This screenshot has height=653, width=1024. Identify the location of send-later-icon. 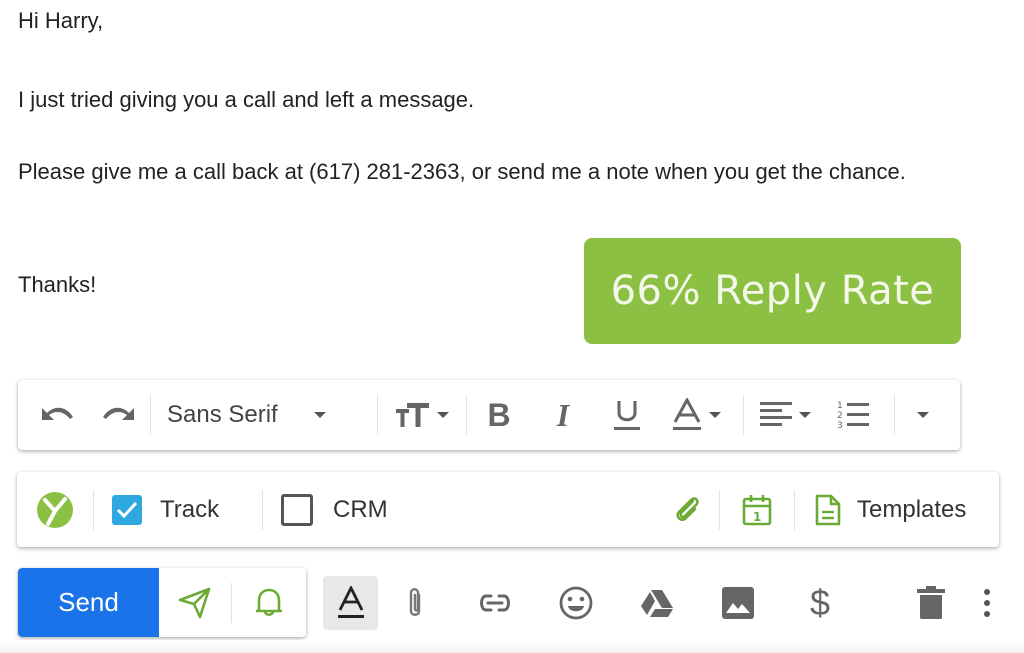
(194, 602).